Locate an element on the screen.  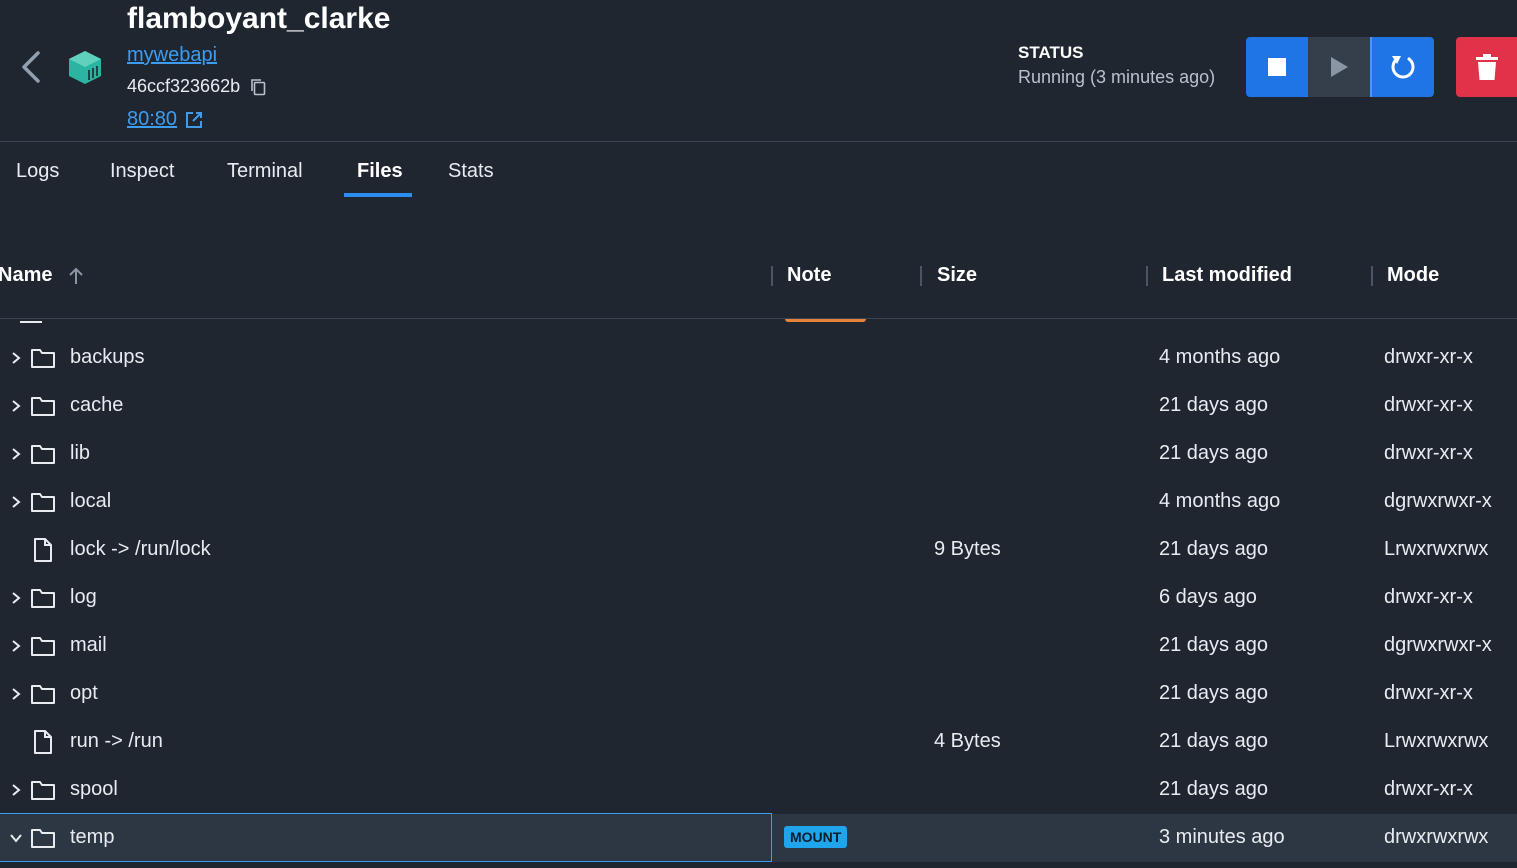
name-cell: lib is located at coordinates (385, 453).